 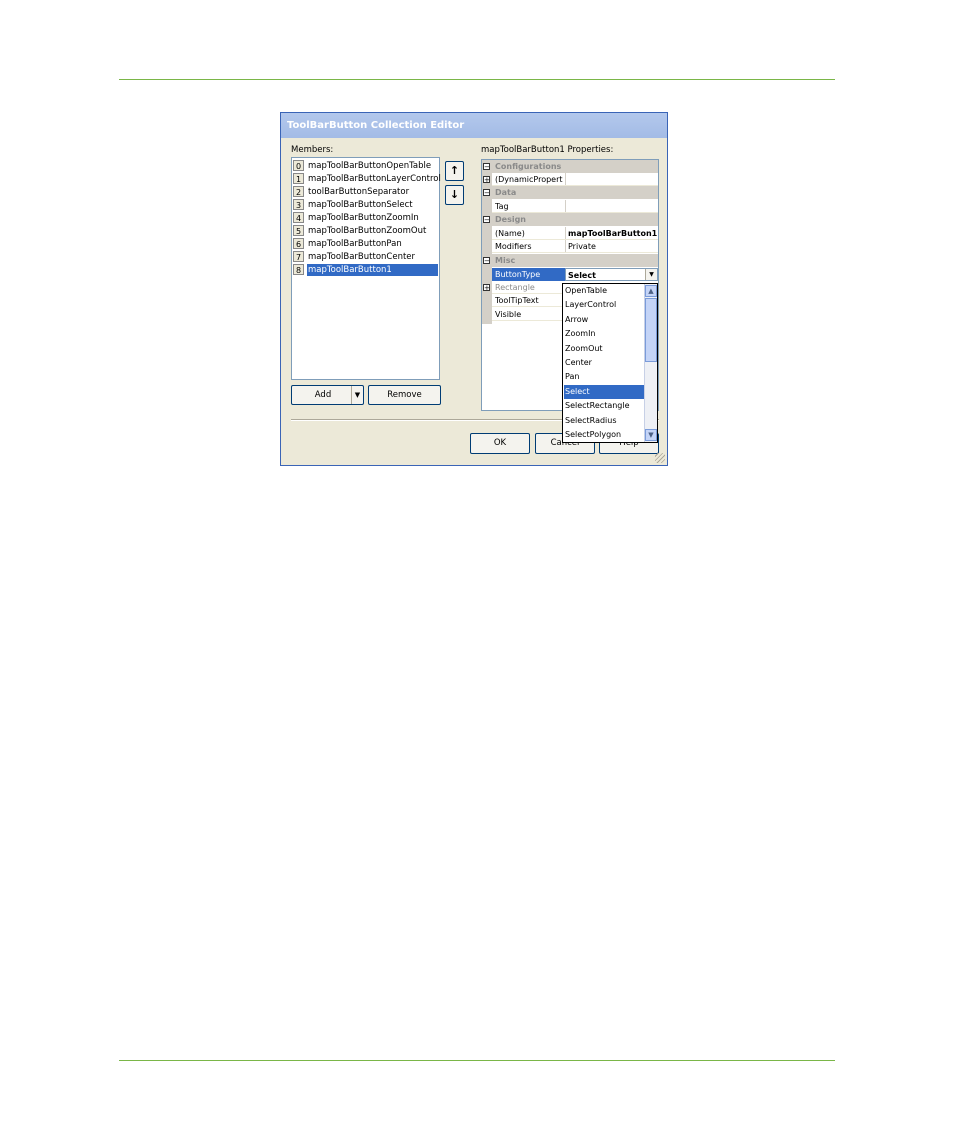 What do you see at coordinates (528, 166) in the screenshot?
I see `category-label: Configurations` at bounding box center [528, 166].